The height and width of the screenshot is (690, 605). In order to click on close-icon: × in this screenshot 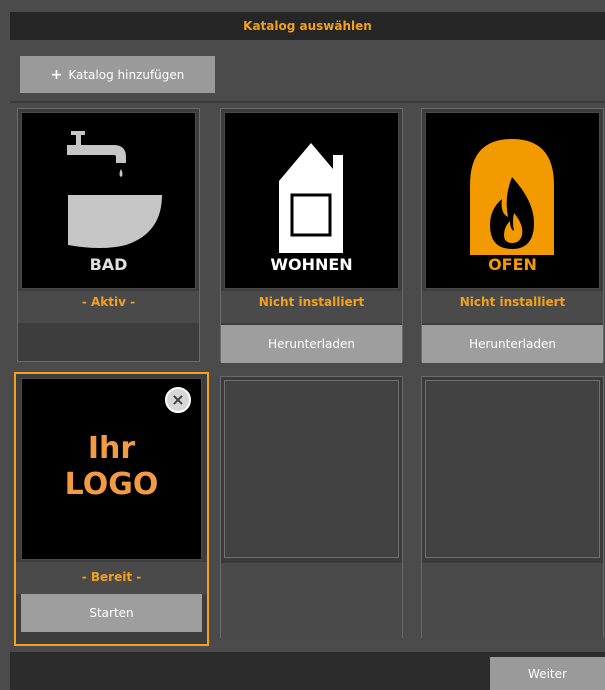, I will do `click(178, 400)`.